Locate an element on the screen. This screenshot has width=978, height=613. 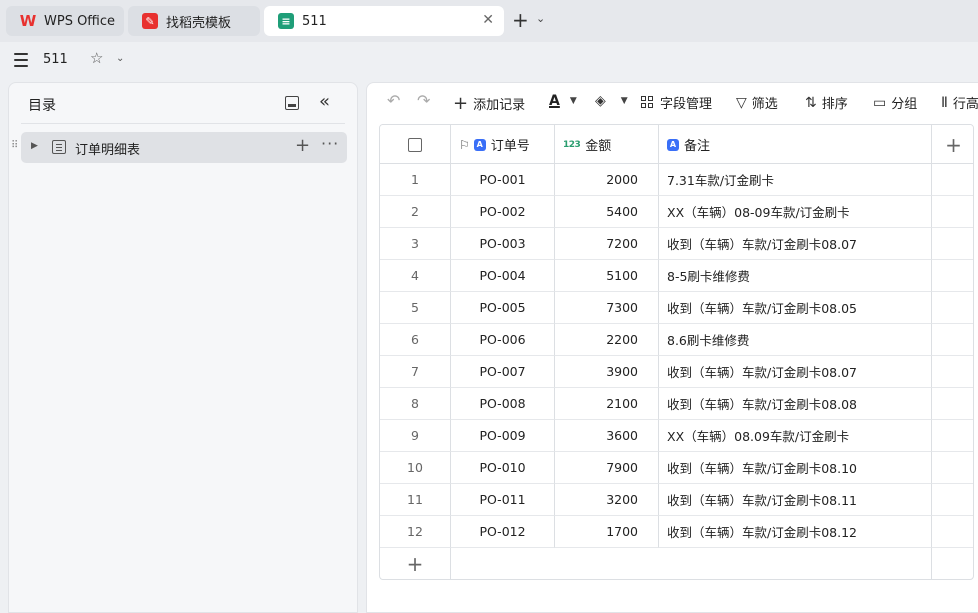
note-cell: 收到（车辆）车款/订金刷卡08.10 is located at coordinates (795, 468).